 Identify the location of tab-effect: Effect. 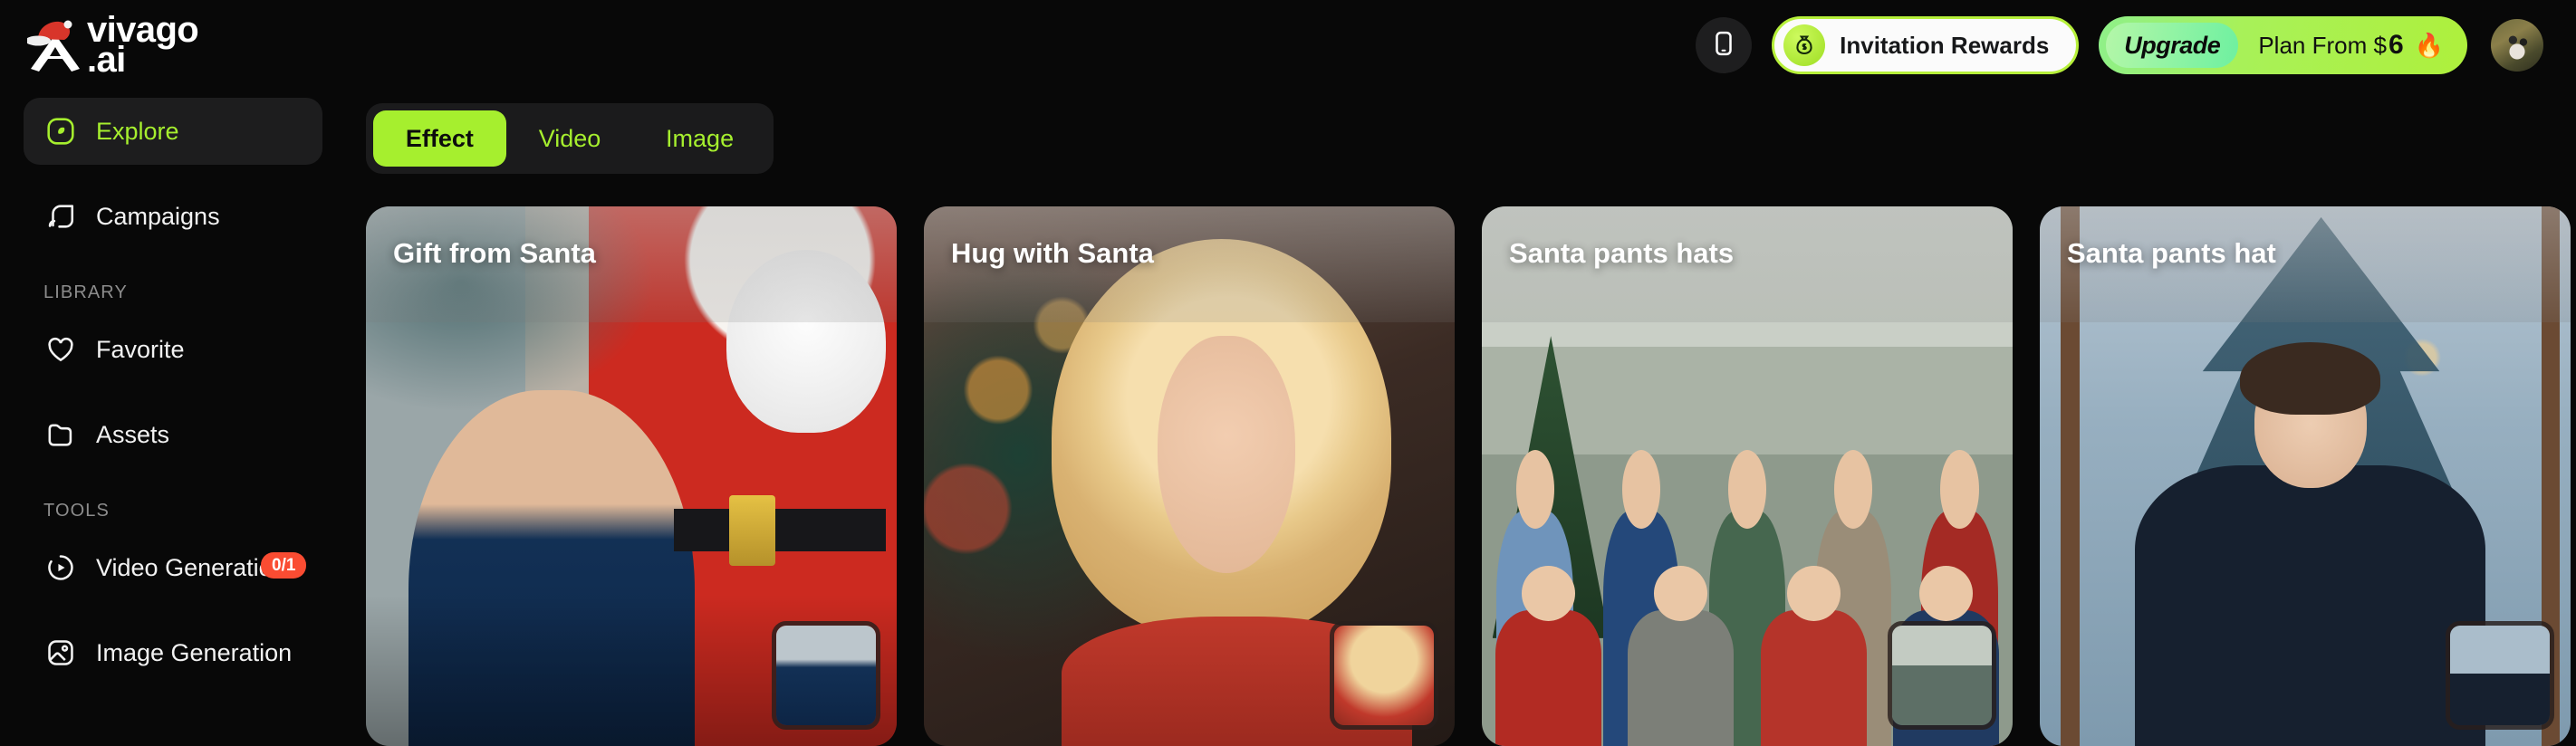
(439, 138).